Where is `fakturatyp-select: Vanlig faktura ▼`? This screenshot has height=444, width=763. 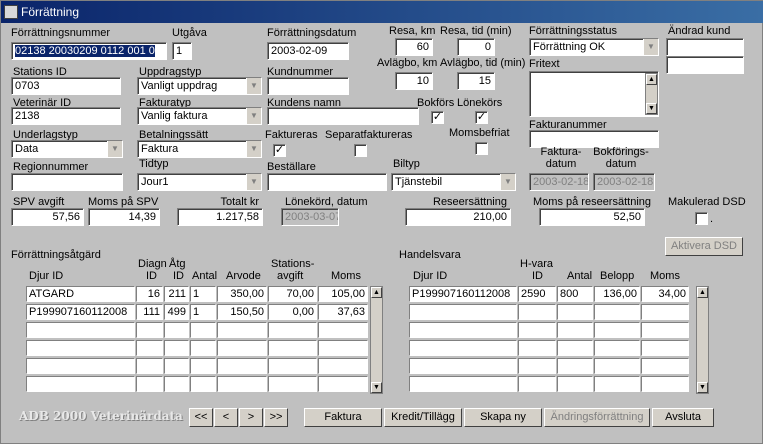
fakturatyp-select: Vanlig faktura ▼ is located at coordinates (199, 116).